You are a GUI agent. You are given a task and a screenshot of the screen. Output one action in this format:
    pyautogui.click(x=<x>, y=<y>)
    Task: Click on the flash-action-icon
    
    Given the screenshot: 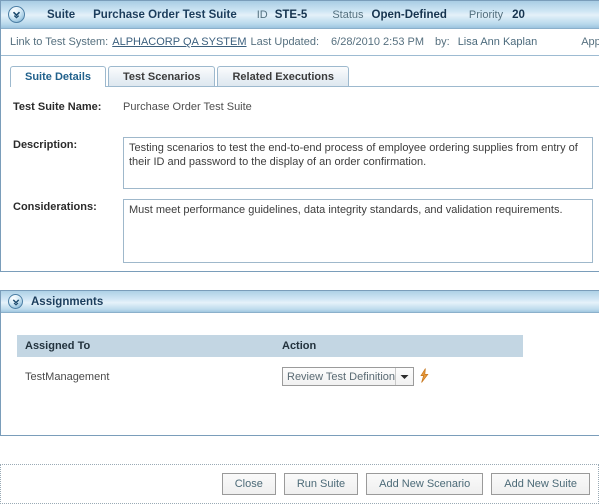 What is the action you would take?
    pyautogui.click(x=424, y=376)
    